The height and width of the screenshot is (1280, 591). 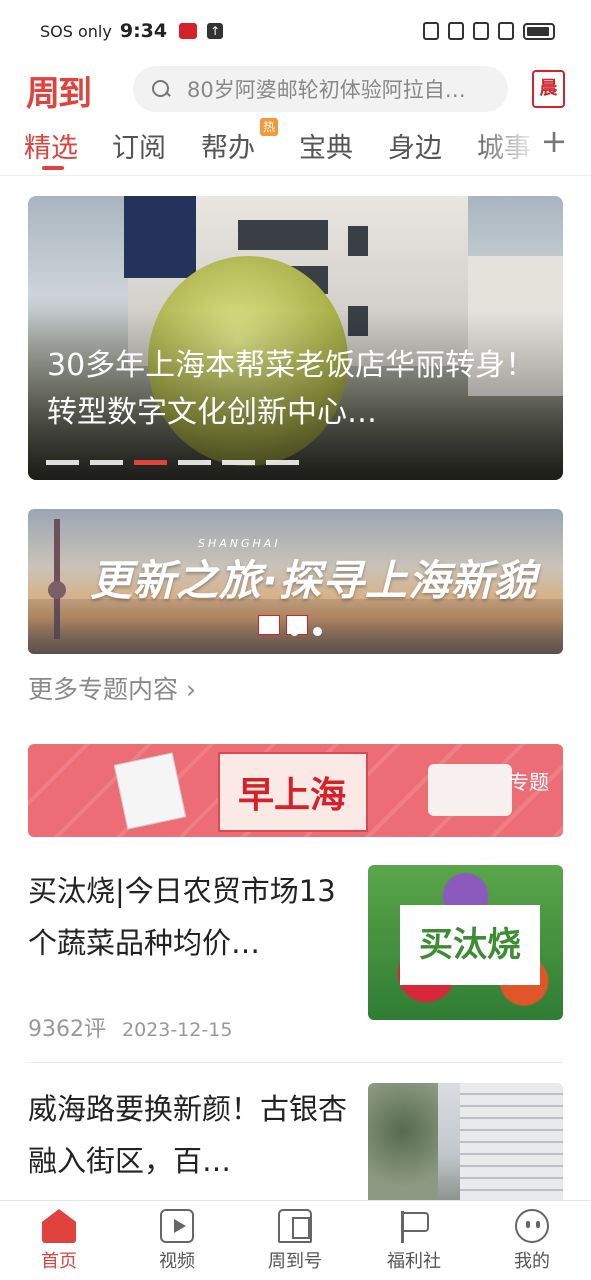 What do you see at coordinates (481, 31) in the screenshot?
I see `wifi-icon` at bounding box center [481, 31].